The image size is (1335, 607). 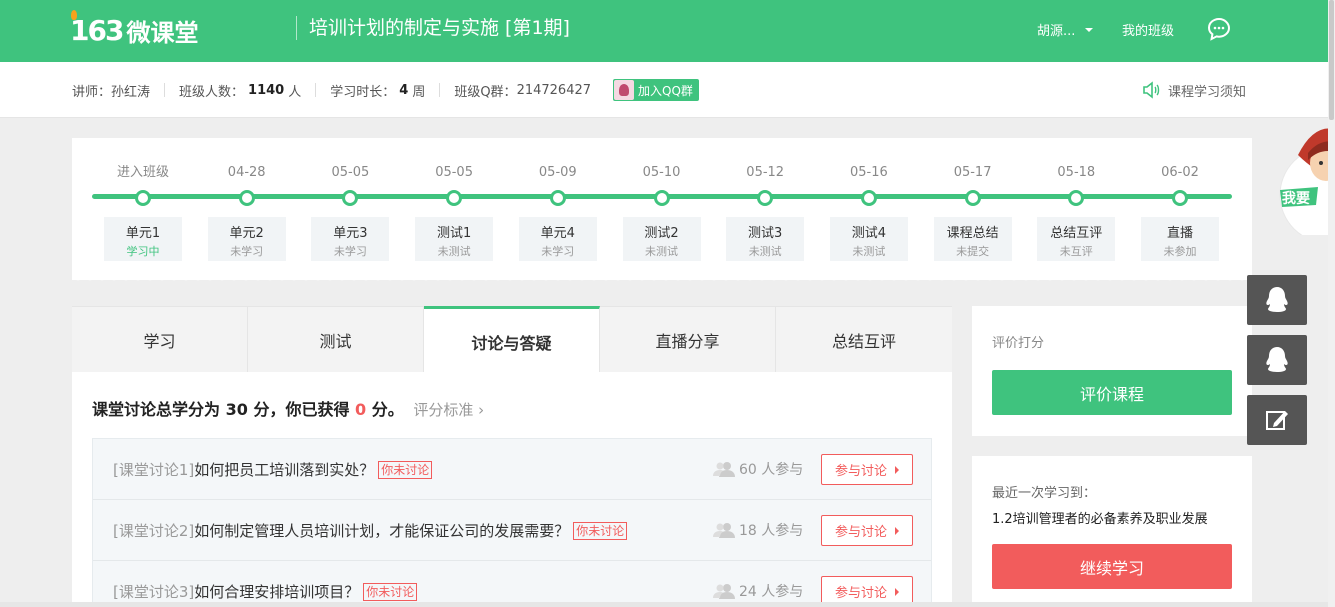 I want to click on course-notice-link: 课程学习须知, so click(x=1194, y=90).